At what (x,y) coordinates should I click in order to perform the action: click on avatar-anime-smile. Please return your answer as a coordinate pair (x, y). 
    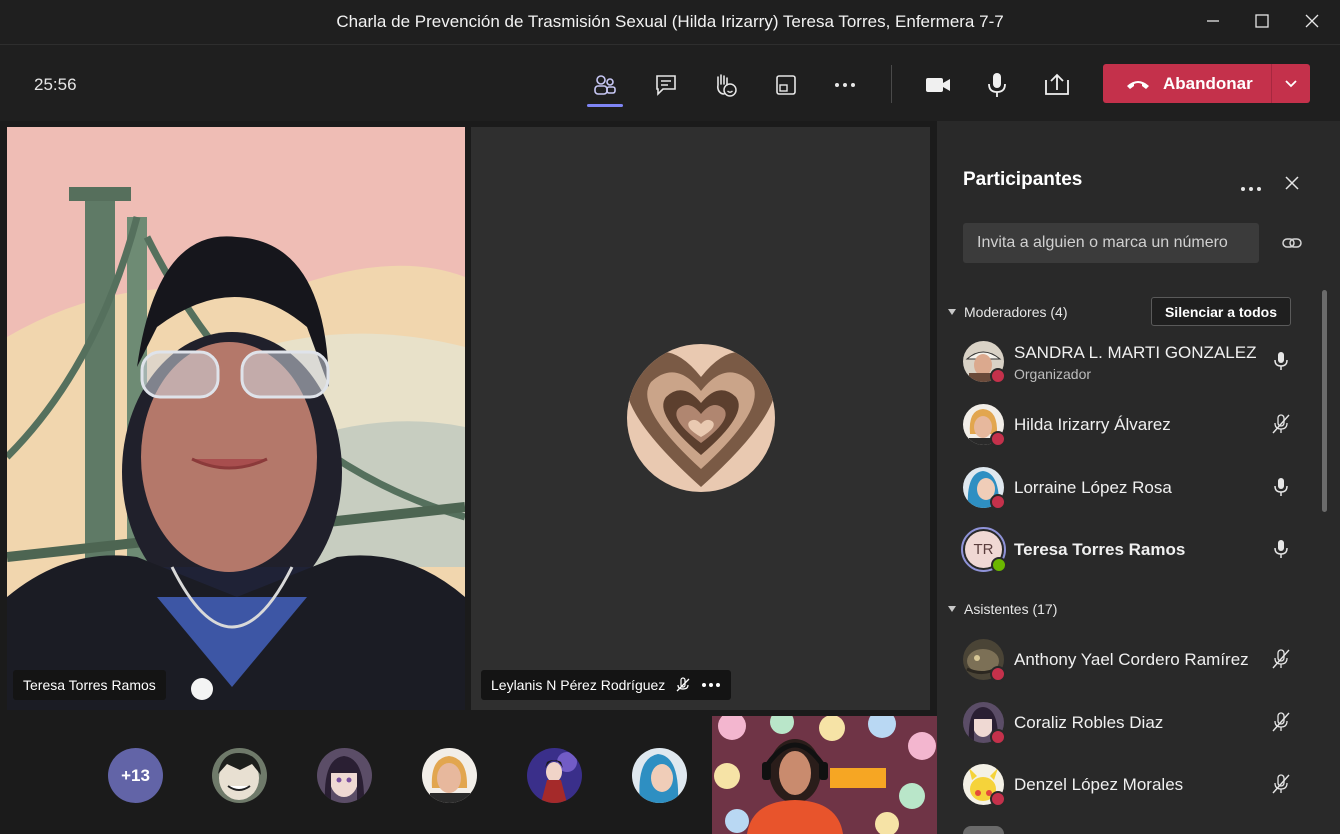
    Looking at the image, I should click on (239, 775).